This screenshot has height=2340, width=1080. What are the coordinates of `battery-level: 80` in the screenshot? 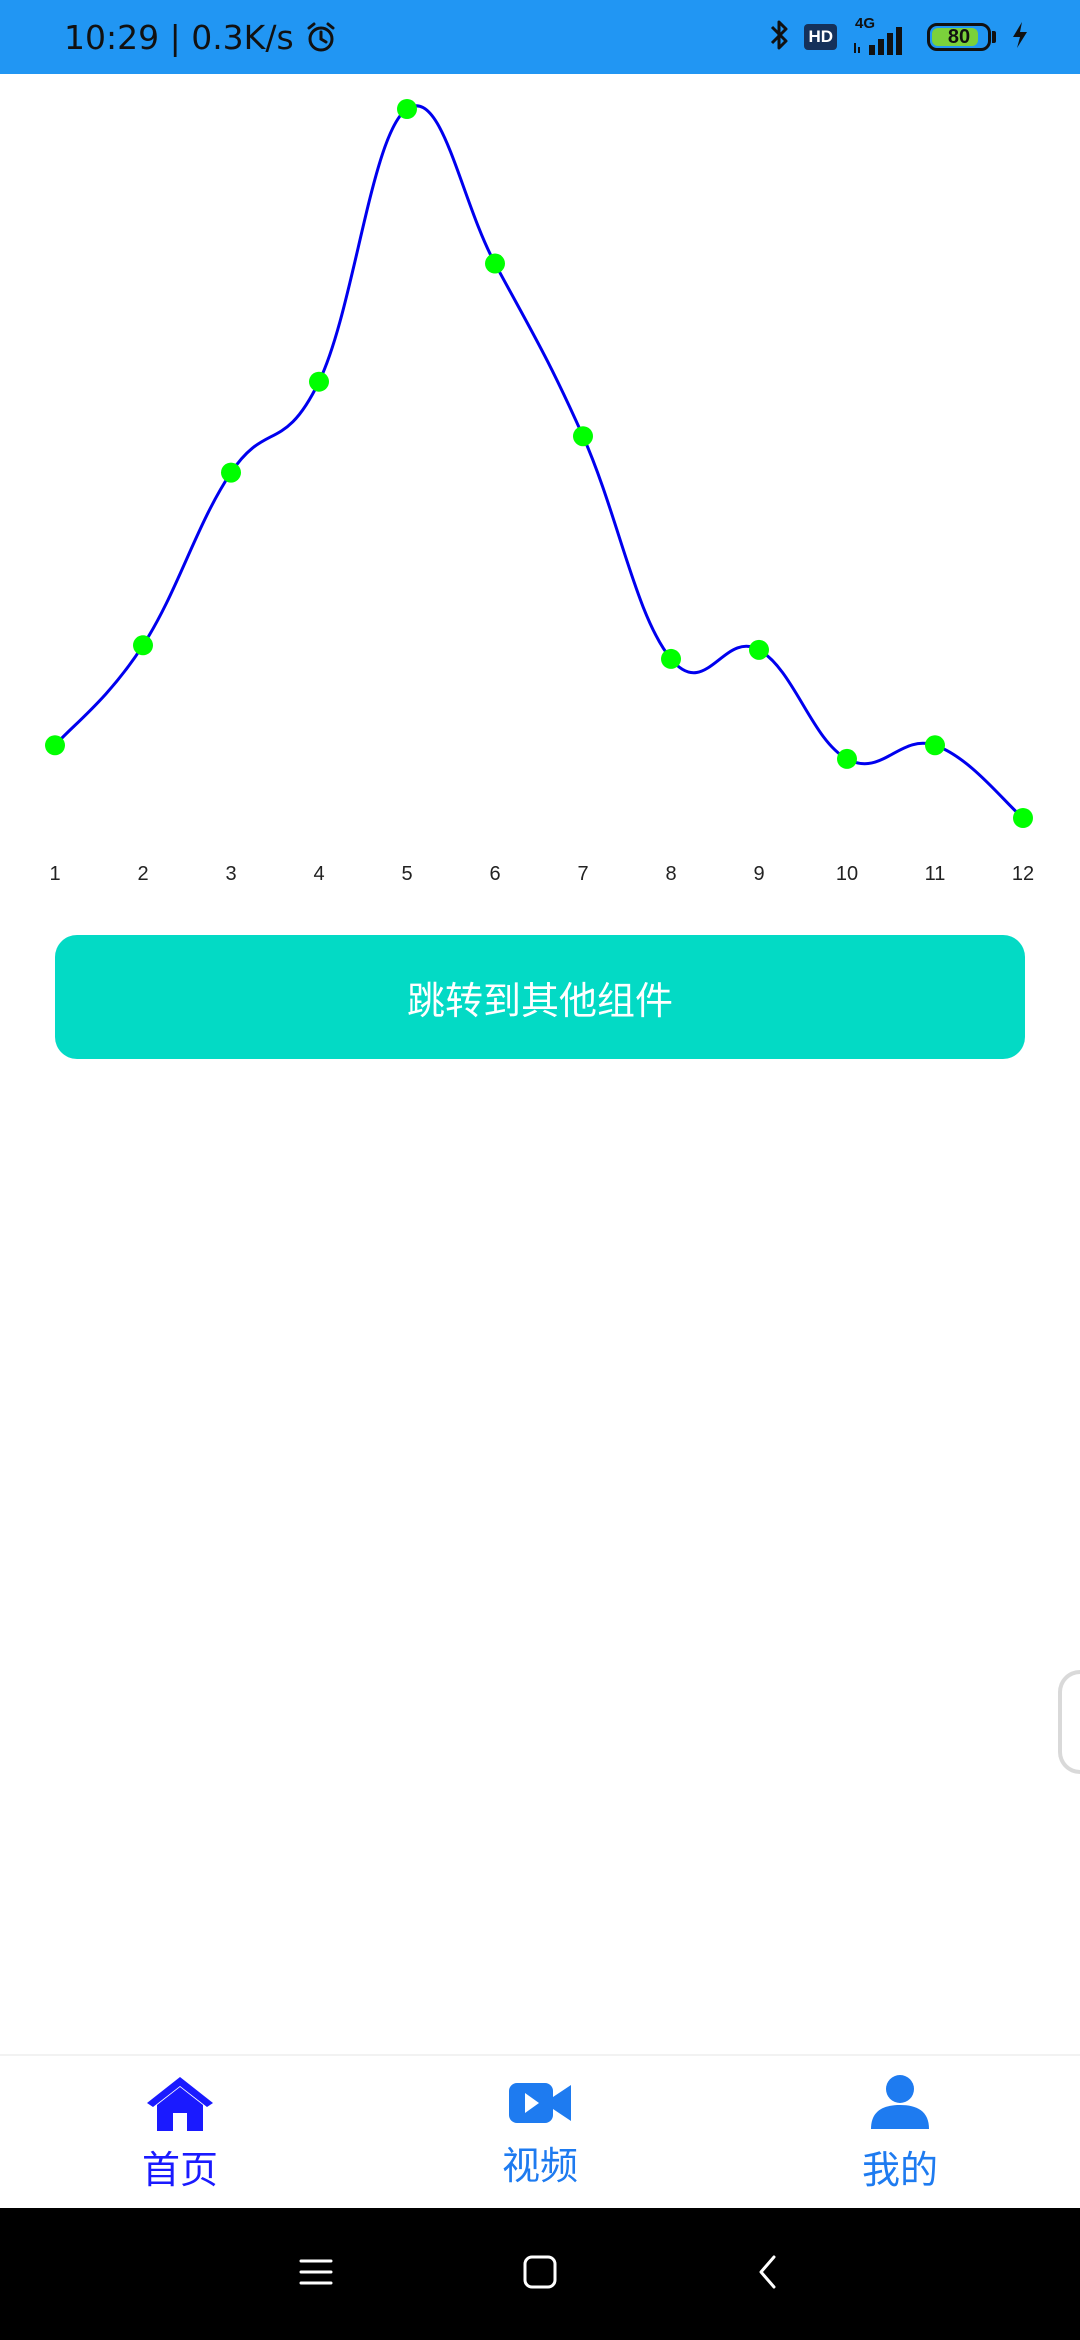 It's located at (959, 36).